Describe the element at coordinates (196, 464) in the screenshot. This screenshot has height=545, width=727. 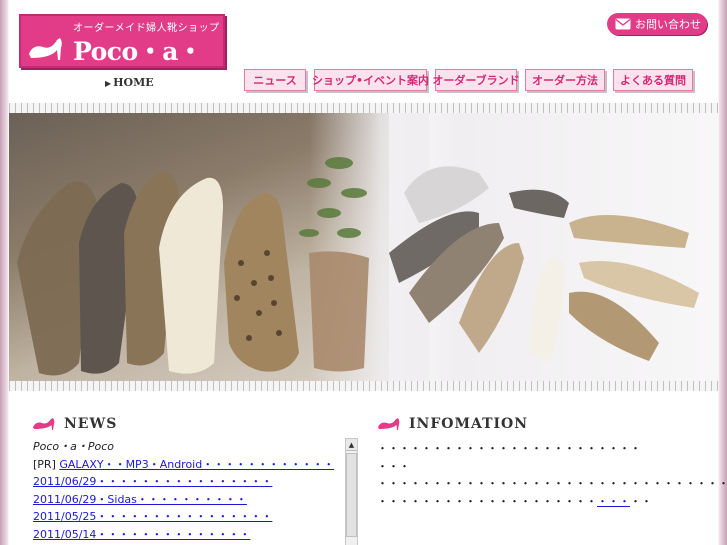
I see `pr-link: GALAXY・・MP3・Android・・・・・・・・・・・・` at that location.